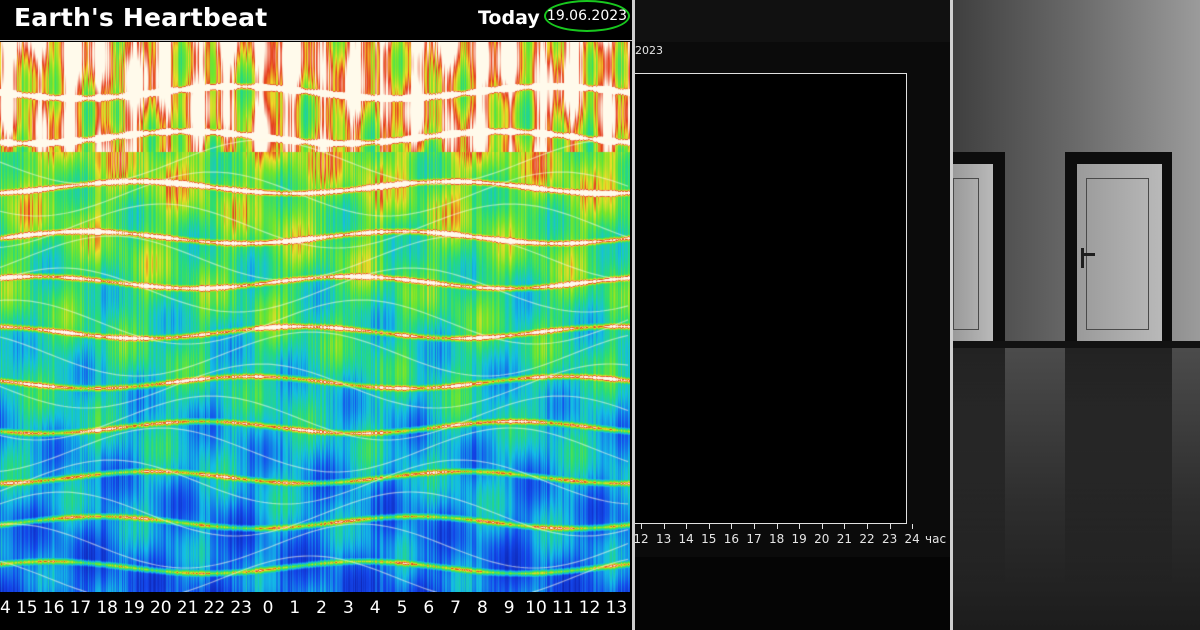 This screenshot has height=630, width=1200. Describe the element at coordinates (322, 608) in the screenshot. I see `hour-tick-label: 2` at that location.